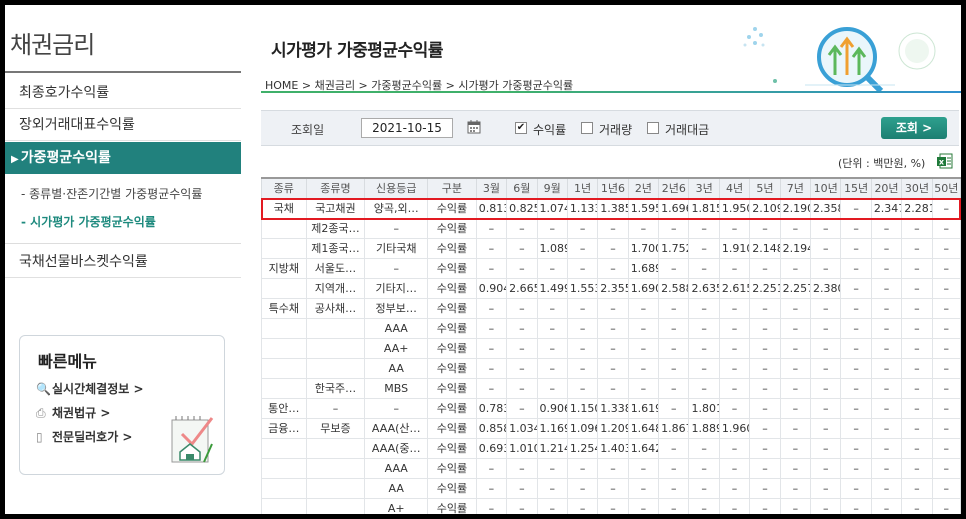 The image size is (966, 519). Describe the element at coordinates (765, 288) in the screenshot. I see `yield-cell: 2.251` at that location.